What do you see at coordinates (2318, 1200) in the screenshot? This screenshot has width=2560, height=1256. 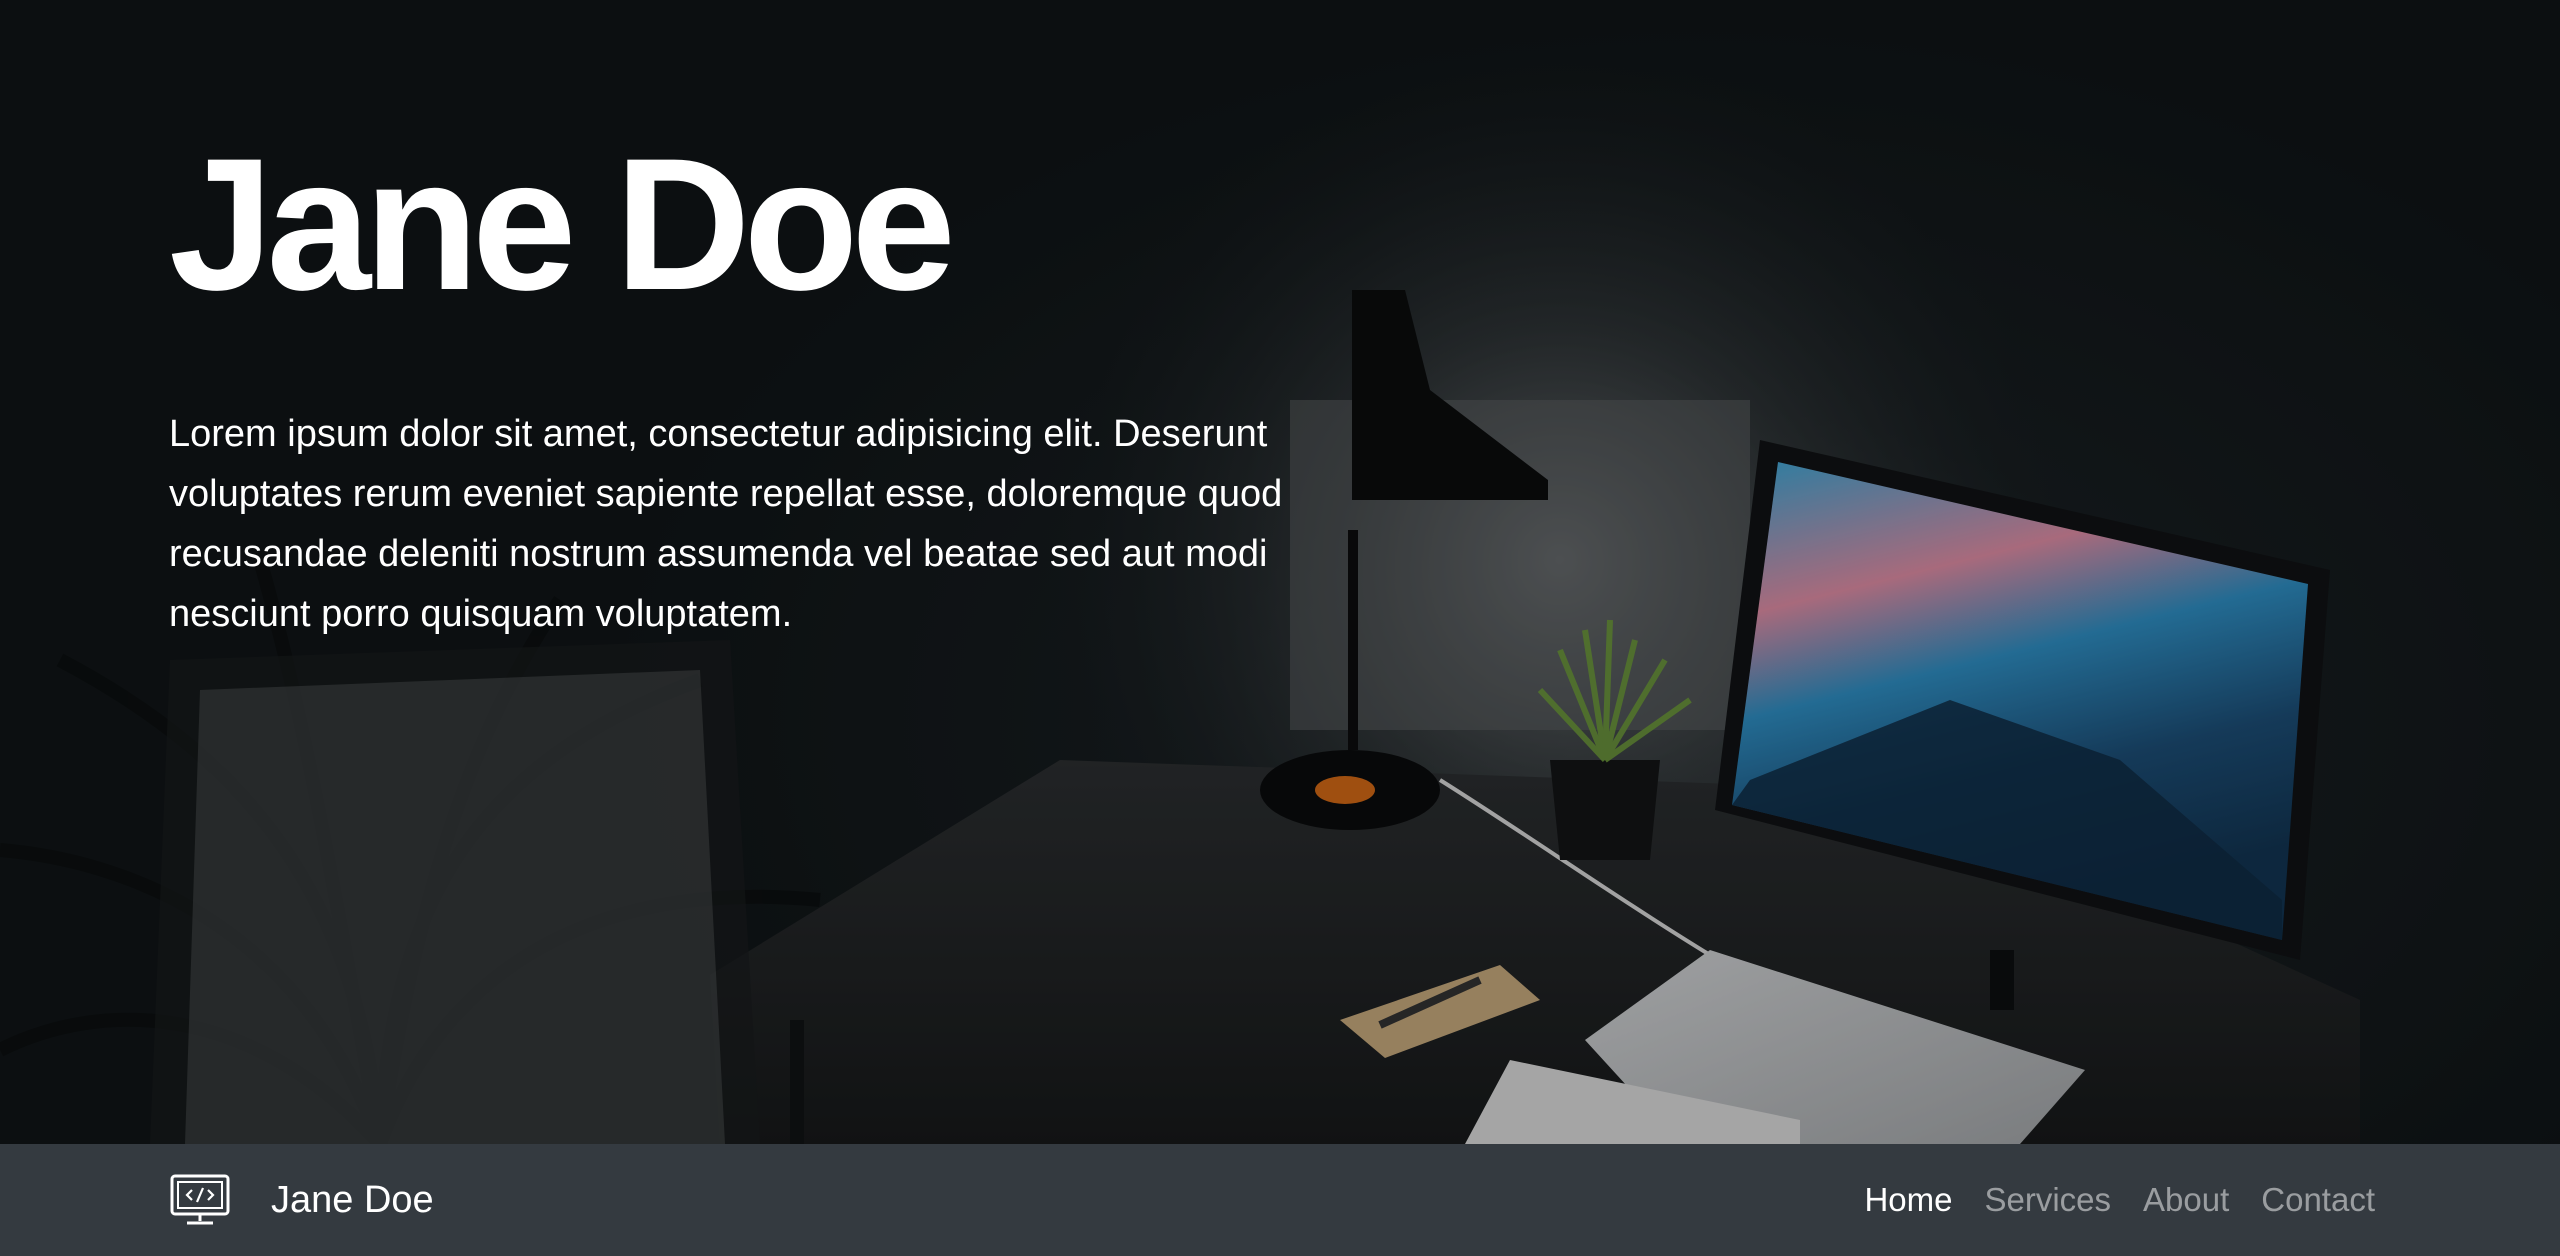 I see `nav-link-contact: Contact` at bounding box center [2318, 1200].